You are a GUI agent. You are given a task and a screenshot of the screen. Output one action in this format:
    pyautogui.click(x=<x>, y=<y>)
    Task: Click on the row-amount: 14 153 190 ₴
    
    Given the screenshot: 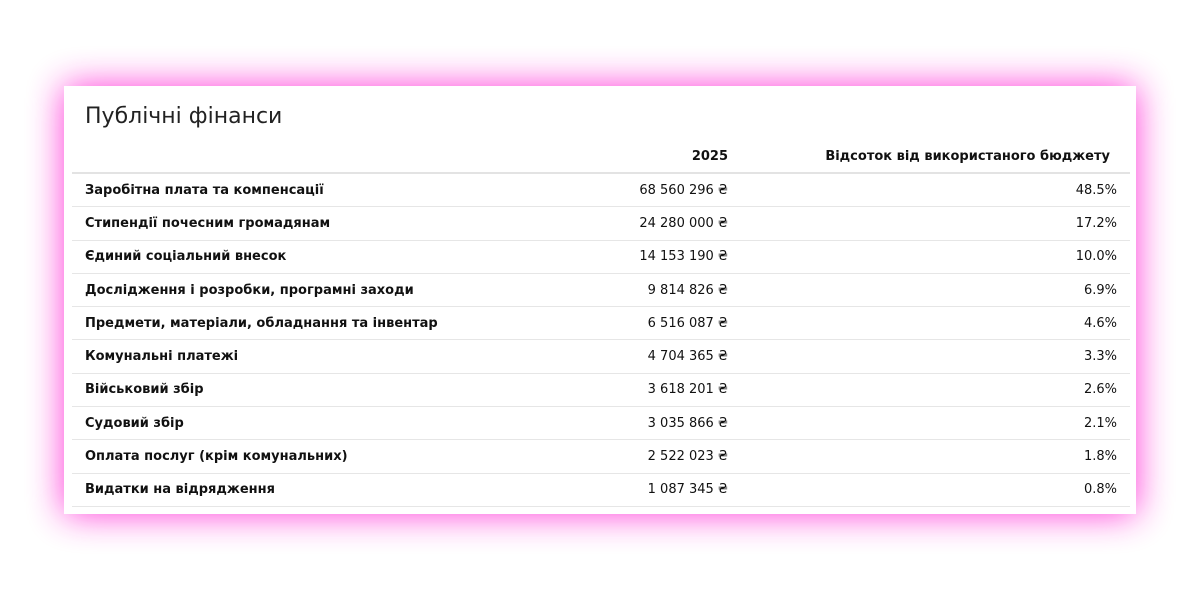 What is the action you would take?
    pyautogui.click(x=653, y=257)
    